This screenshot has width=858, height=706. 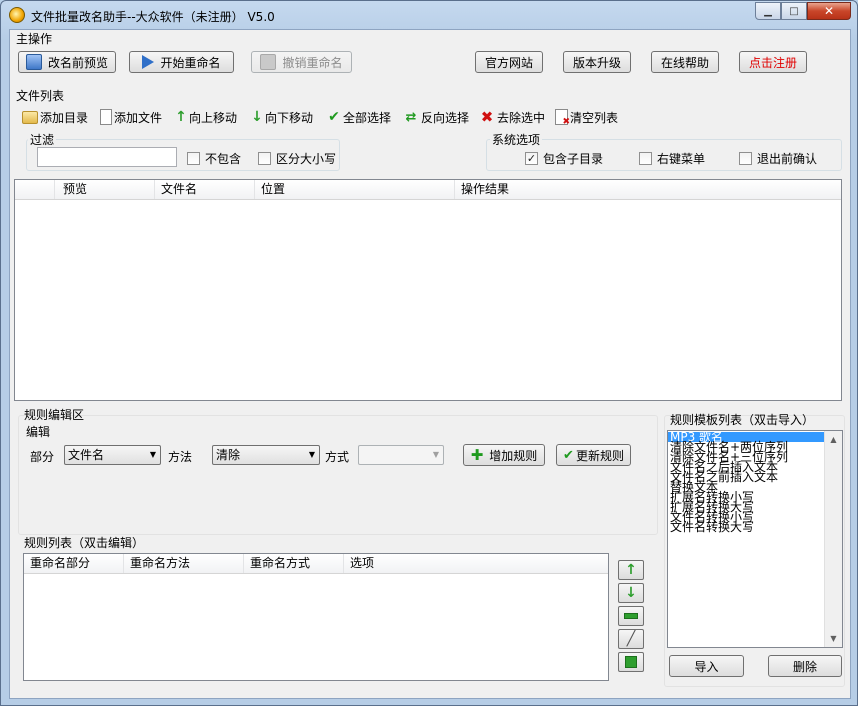 I want to click on col-rename-mode: 重命名方式, so click(x=294, y=563).